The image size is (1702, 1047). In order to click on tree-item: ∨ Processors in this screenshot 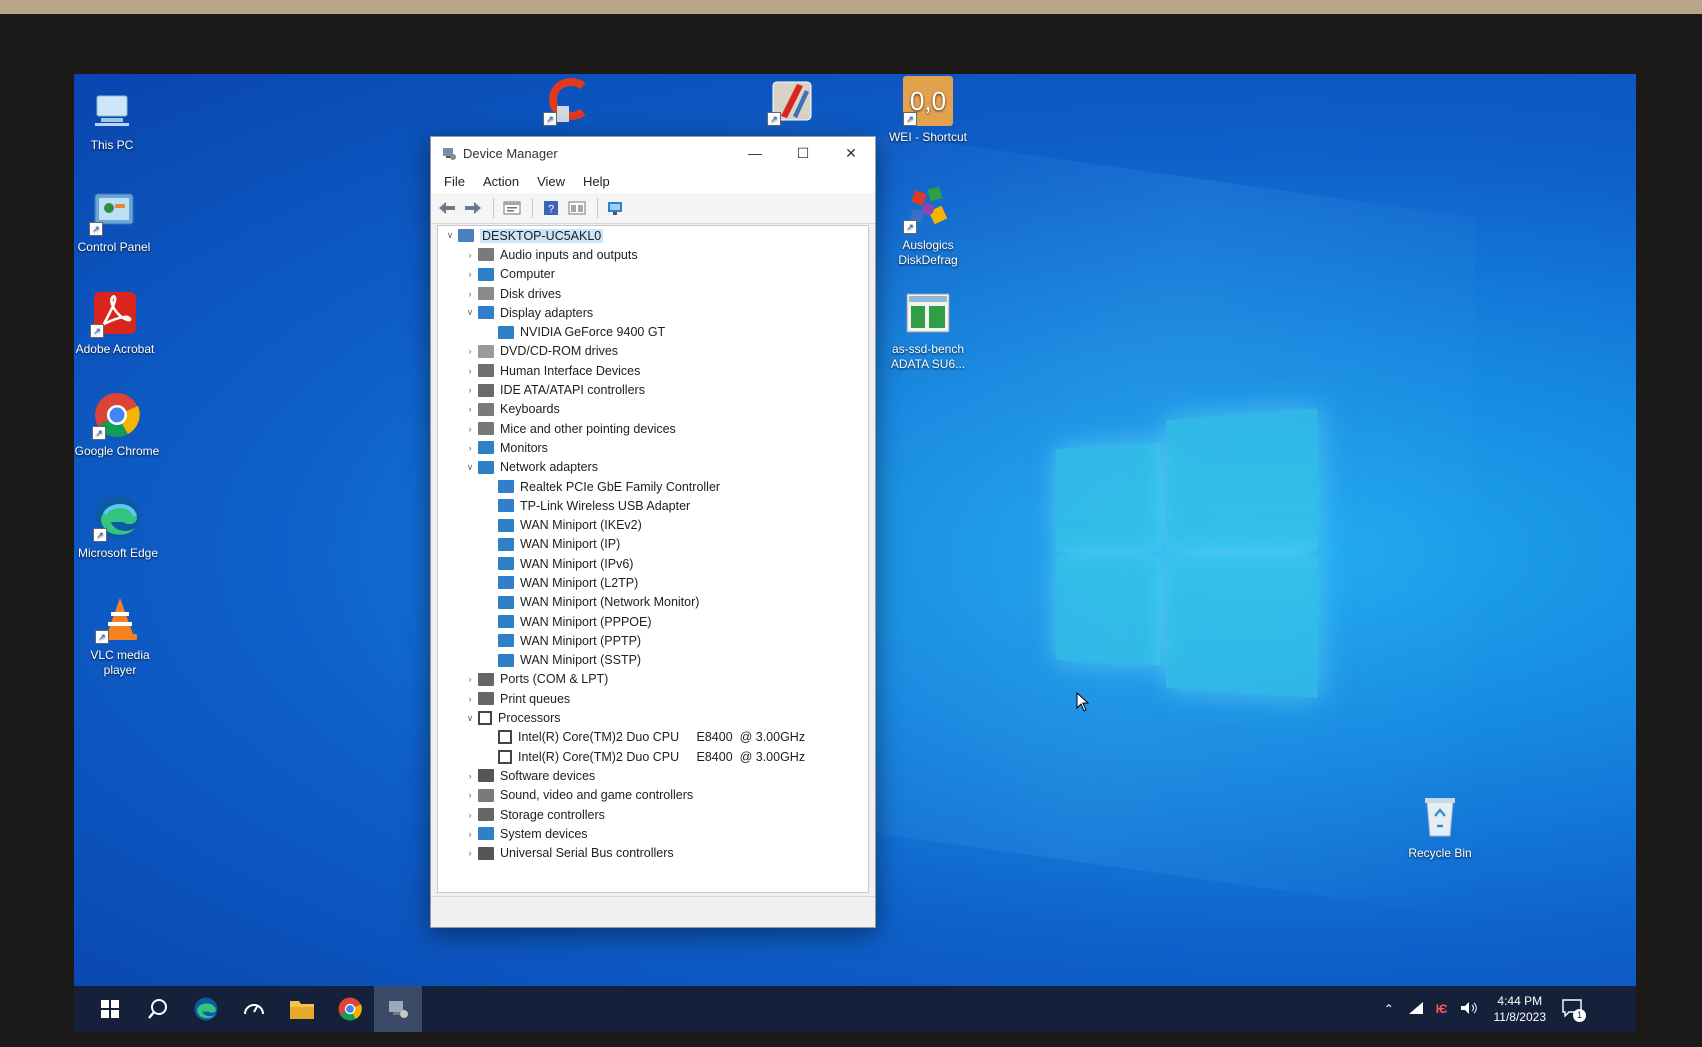, I will do `click(653, 717)`.